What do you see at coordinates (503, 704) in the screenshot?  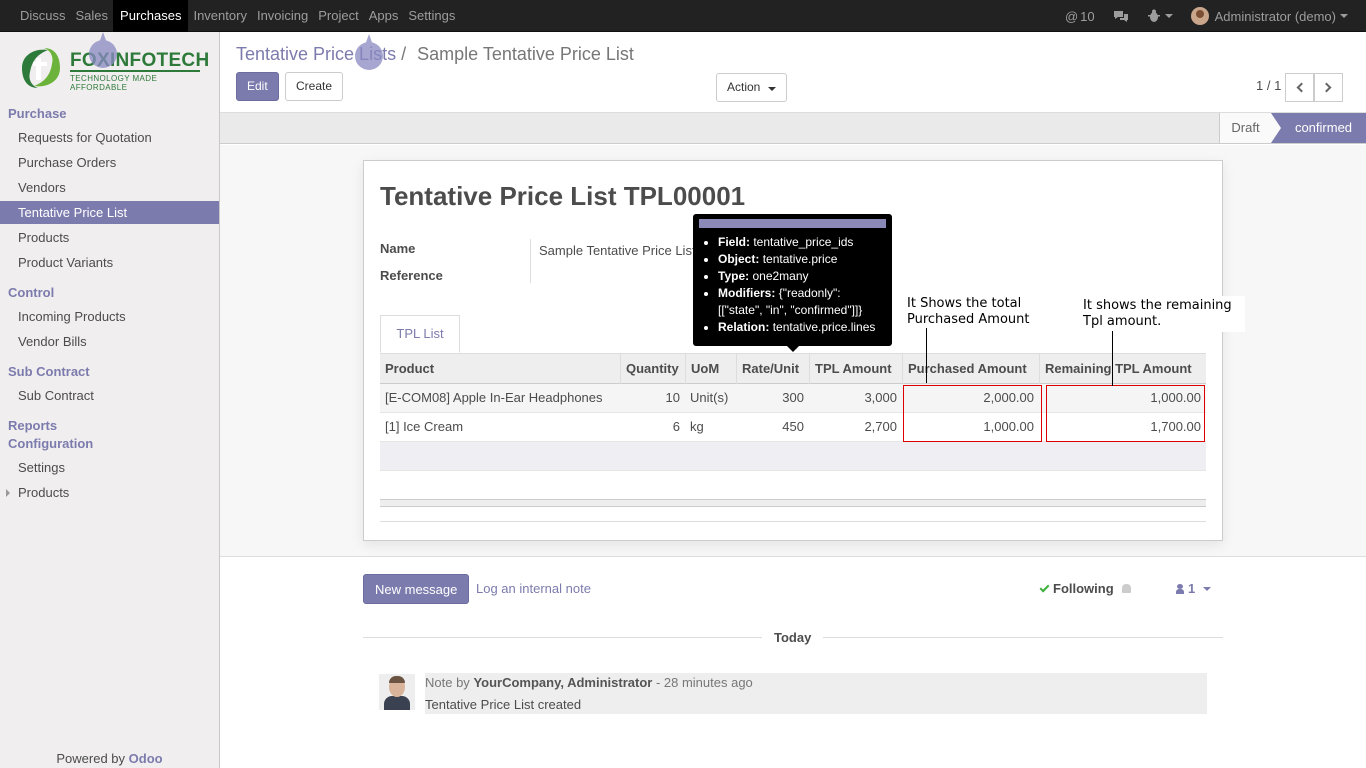 I see `message-body: Tentative Price List created` at bounding box center [503, 704].